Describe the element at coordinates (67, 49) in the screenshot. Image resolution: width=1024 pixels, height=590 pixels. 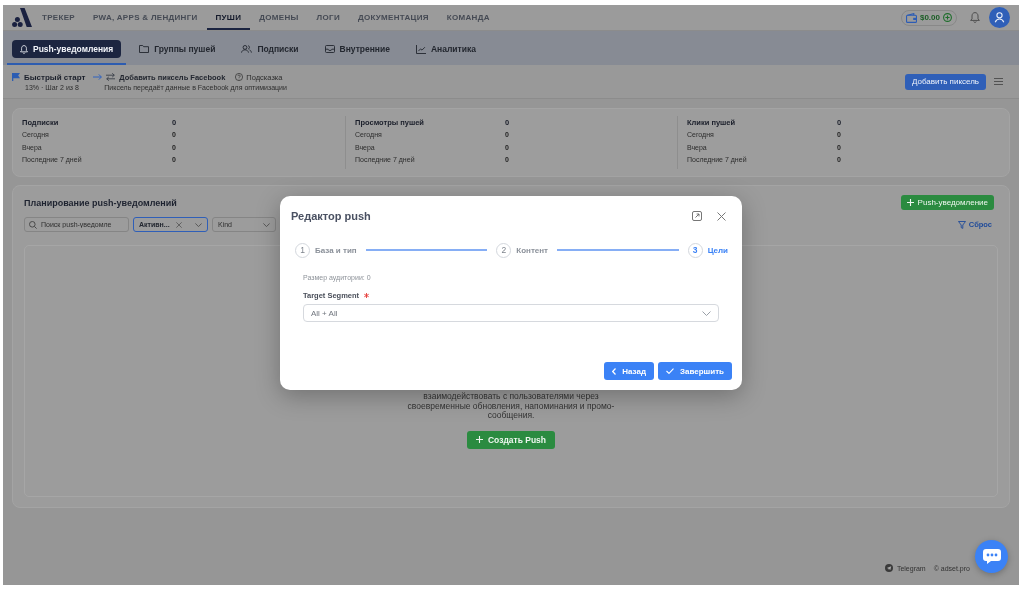
I see `nav-tab: Push-уведомления` at that location.